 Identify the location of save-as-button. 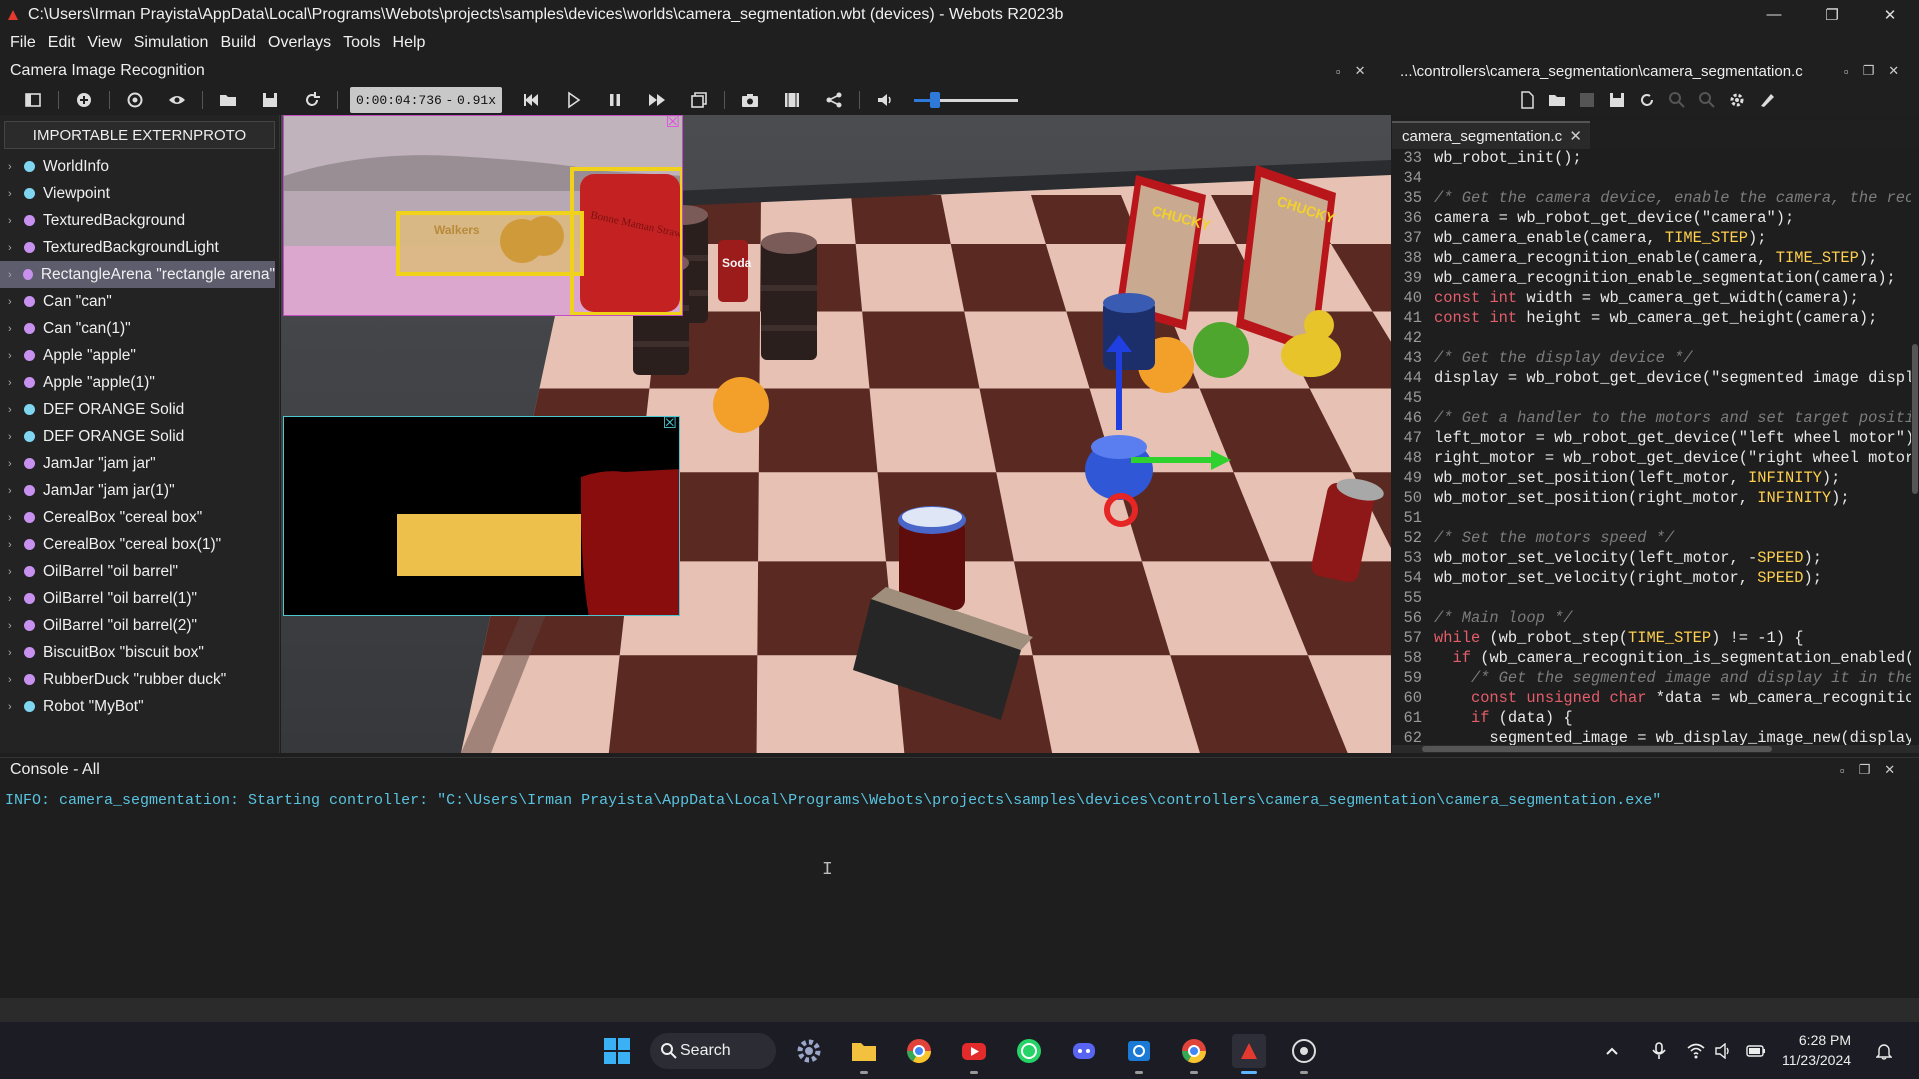
(1617, 100).